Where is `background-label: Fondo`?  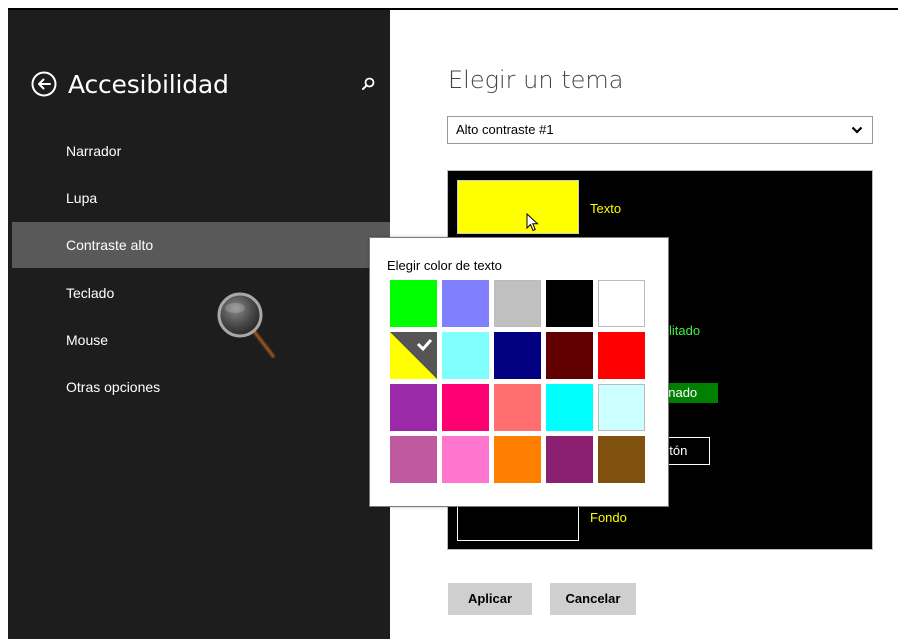
background-label: Fondo is located at coordinates (608, 517).